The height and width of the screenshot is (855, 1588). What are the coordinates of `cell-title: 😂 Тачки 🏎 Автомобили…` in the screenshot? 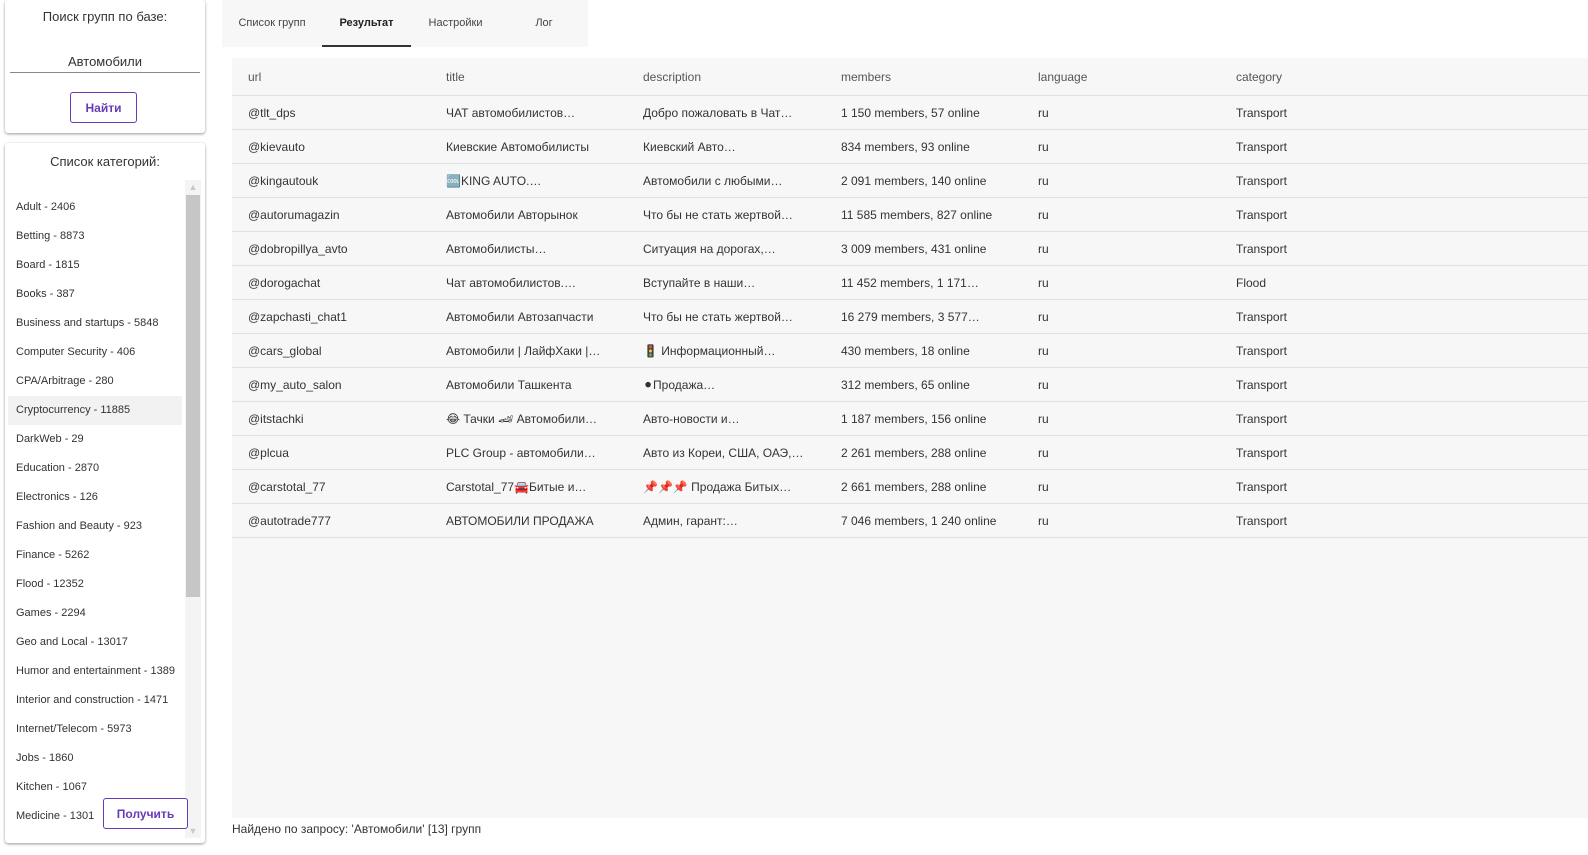 It's located at (528, 418).